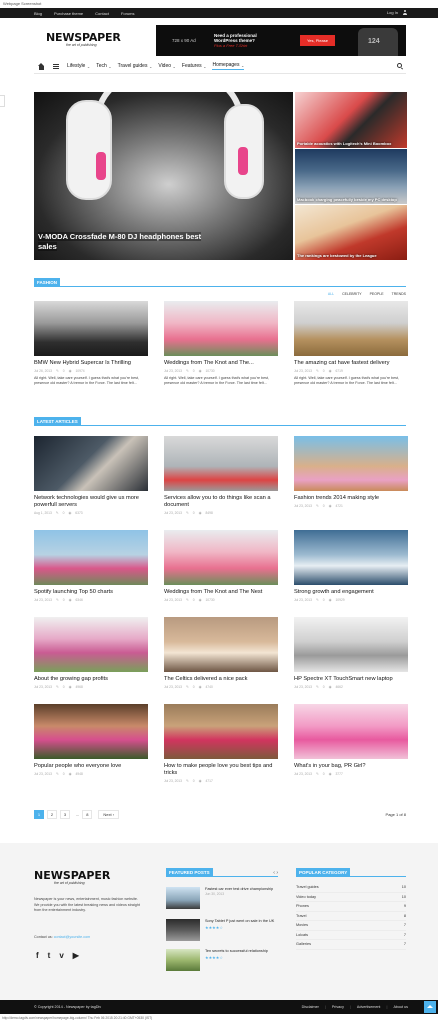 Image resolution: width=438 pixels, height=1024 pixels. Describe the element at coordinates (72, 877) in the screenshot. I see `footer-logo: NEWSPAPER the art of publishing` at that location.